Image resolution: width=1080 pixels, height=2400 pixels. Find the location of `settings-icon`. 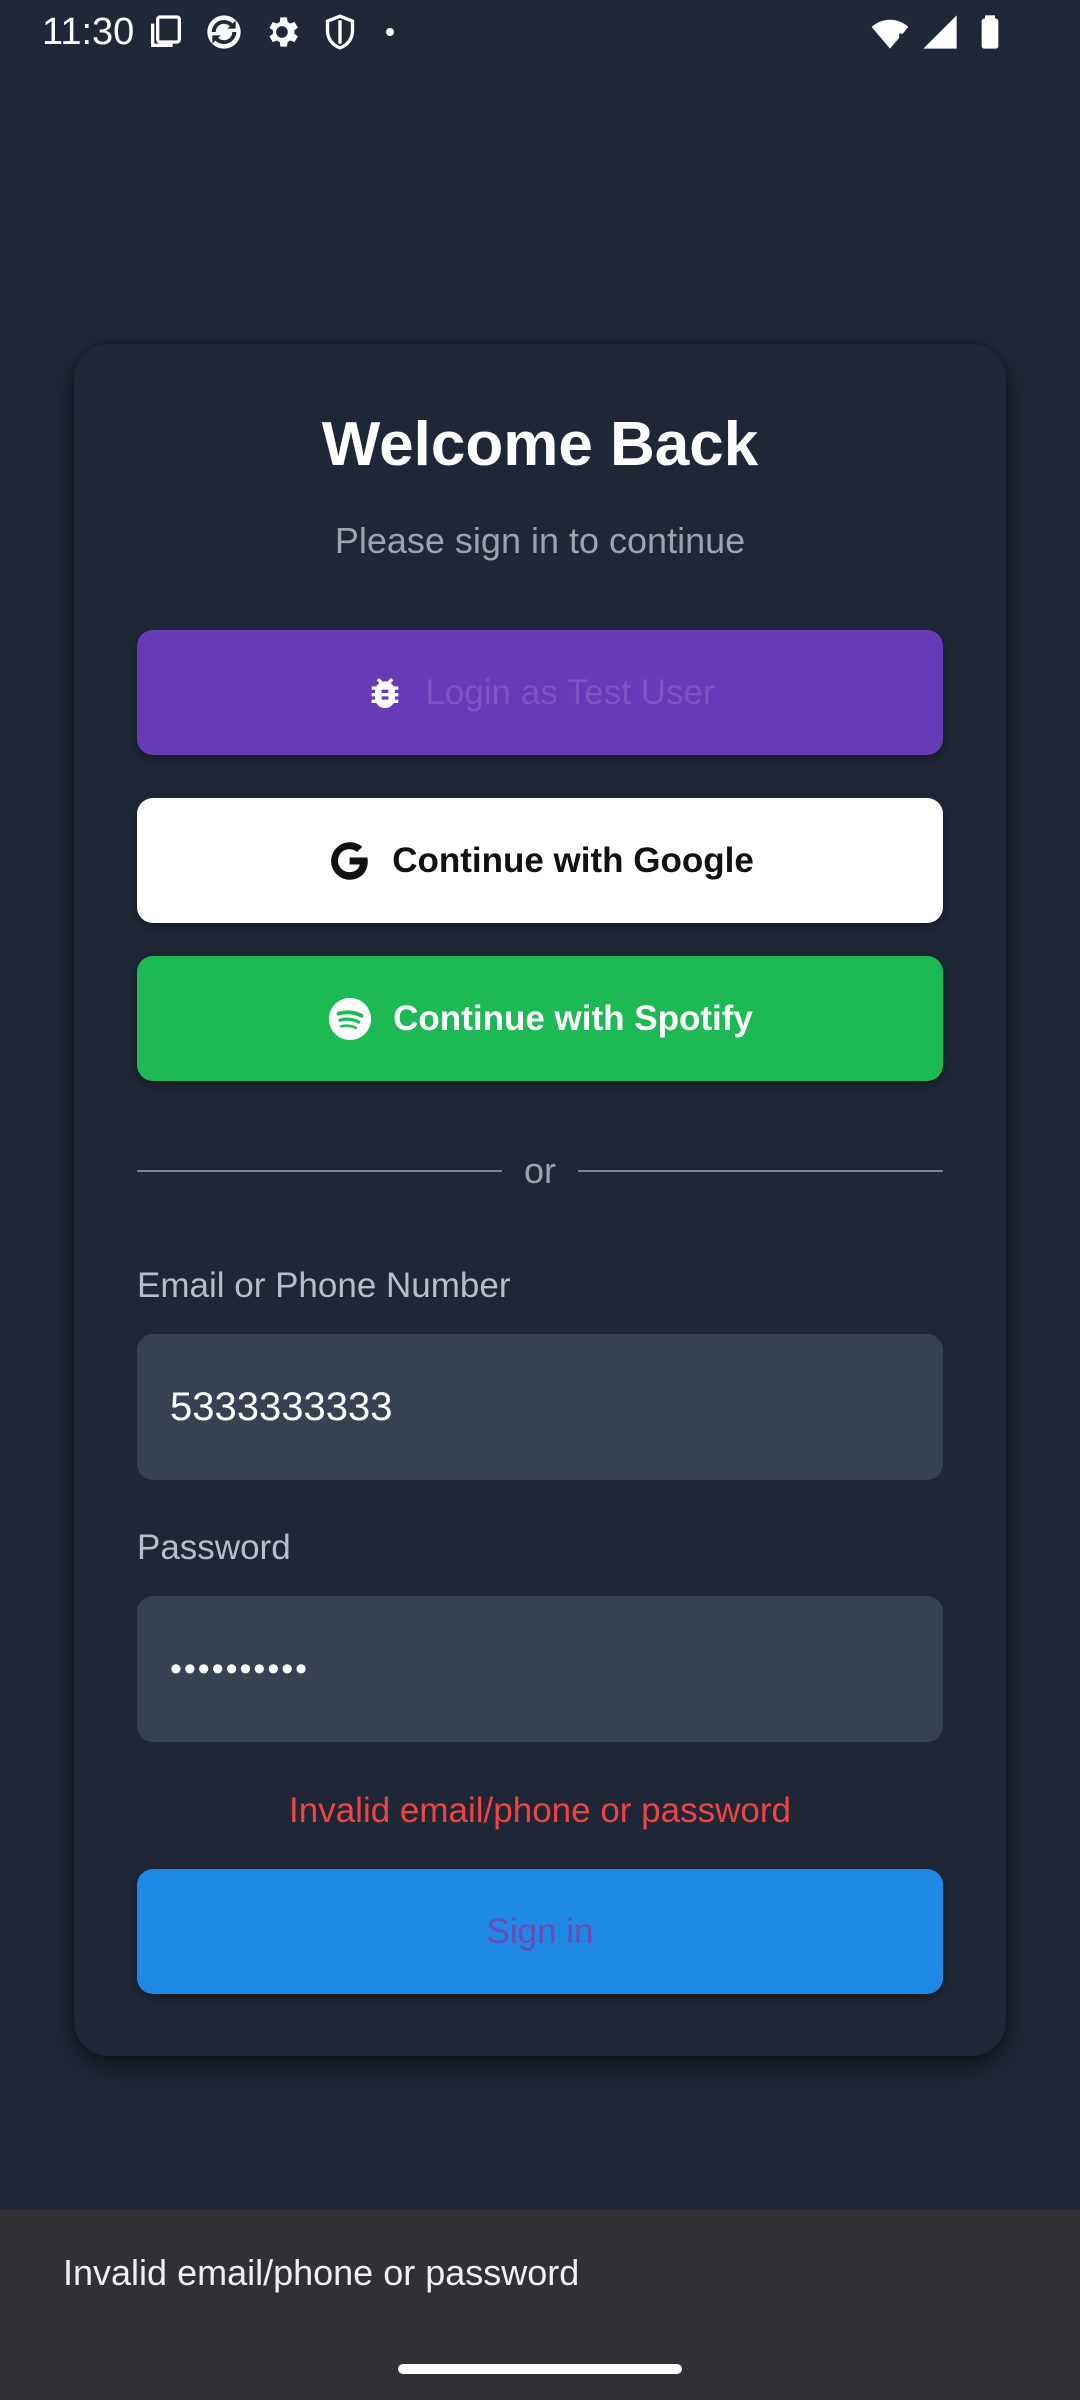

settings-icon is located at coordinates (283, 32).